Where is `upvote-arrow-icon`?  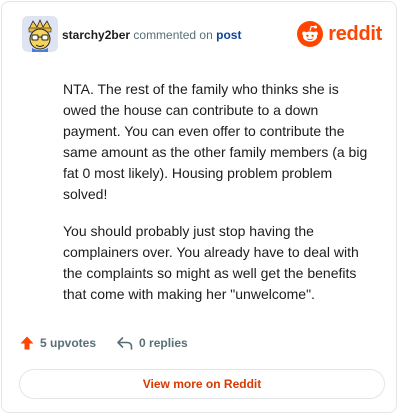 upvote-arrow-icon is located at coordinates (27, 343).